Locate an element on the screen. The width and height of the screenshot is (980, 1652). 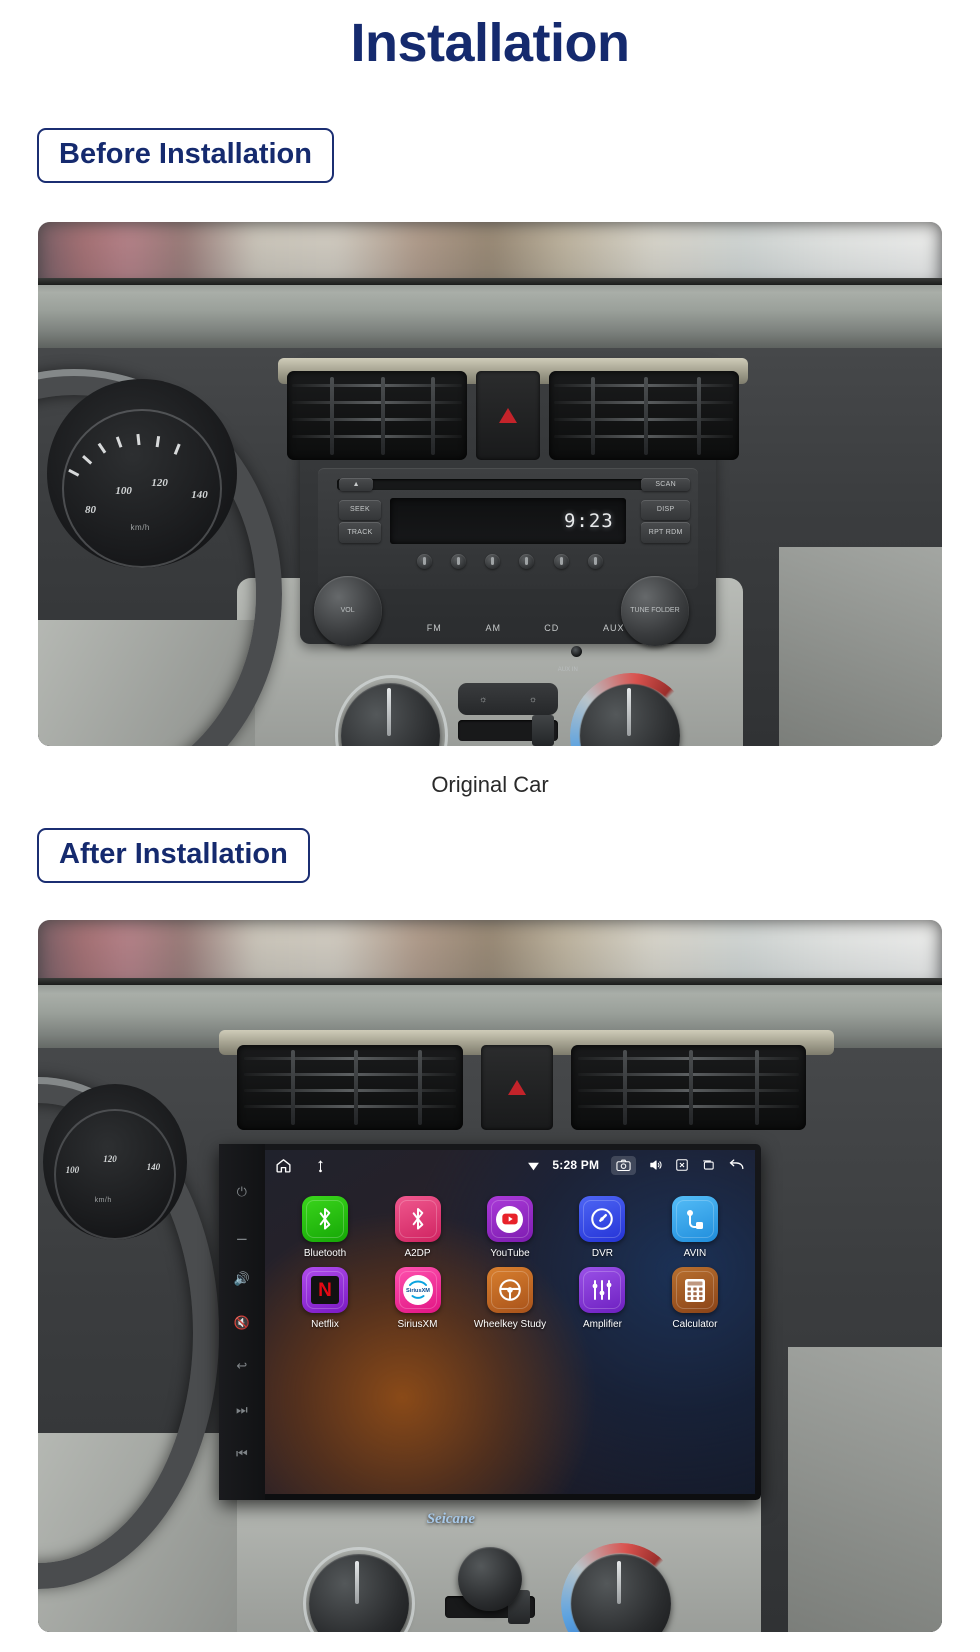
steering-wheel-icon is located at coordinates (509, 1290).